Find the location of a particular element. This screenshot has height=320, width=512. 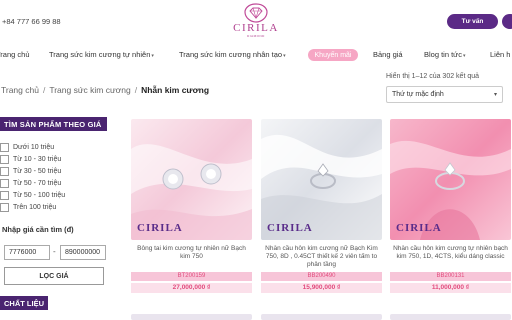

result-count: Hiển thị 1–12 của 302 kết quả is located at coordinates (433, 76).